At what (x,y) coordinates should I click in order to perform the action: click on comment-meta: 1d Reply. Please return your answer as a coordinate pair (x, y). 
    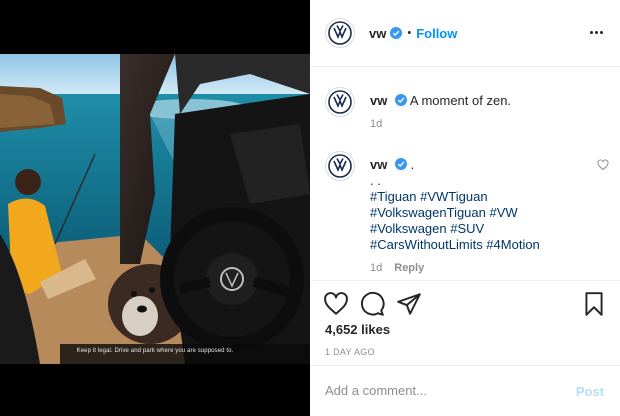
    Looking at the image, I should click on (397, 268).